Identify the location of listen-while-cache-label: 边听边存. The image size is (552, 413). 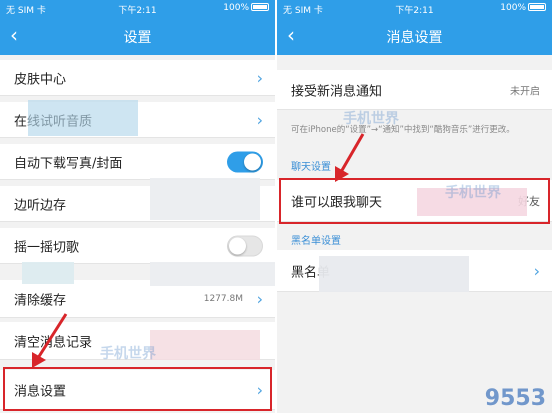
(40, 205).